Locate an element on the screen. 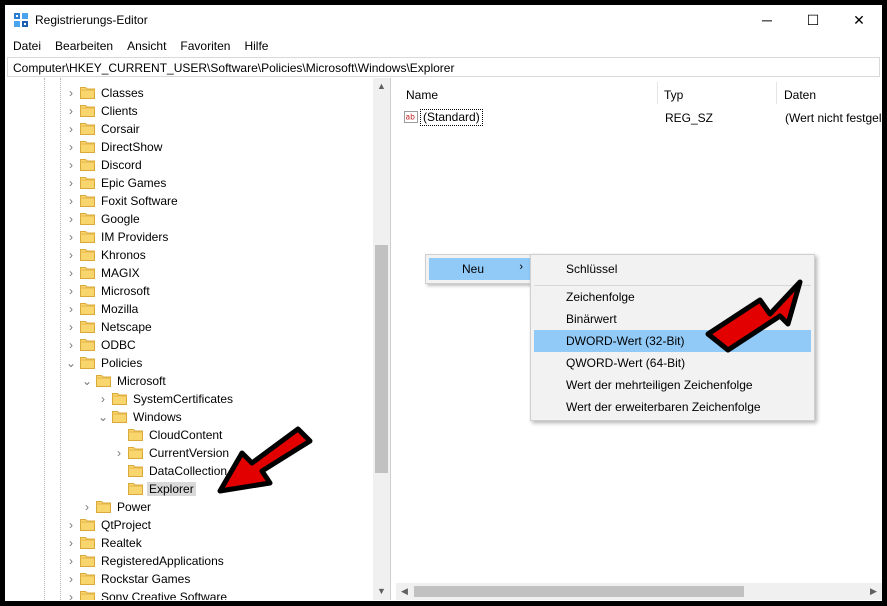 Image resolution: width=887 pixels, height=606 pixels. values-horizontal-scrollbar: ◀ ▶ is located at coordinates (639, 591).